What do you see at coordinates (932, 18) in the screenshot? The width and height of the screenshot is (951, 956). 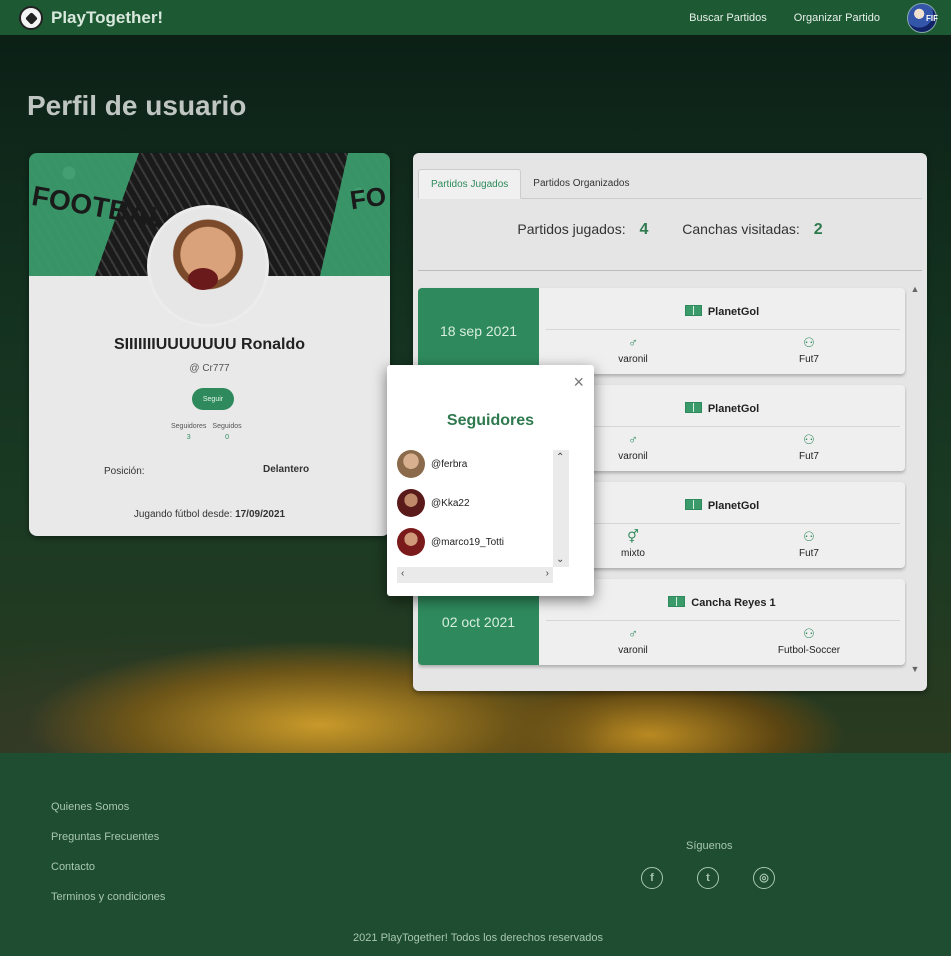 I see `avatar-badge: FIF` at bounding box center [932, 18].